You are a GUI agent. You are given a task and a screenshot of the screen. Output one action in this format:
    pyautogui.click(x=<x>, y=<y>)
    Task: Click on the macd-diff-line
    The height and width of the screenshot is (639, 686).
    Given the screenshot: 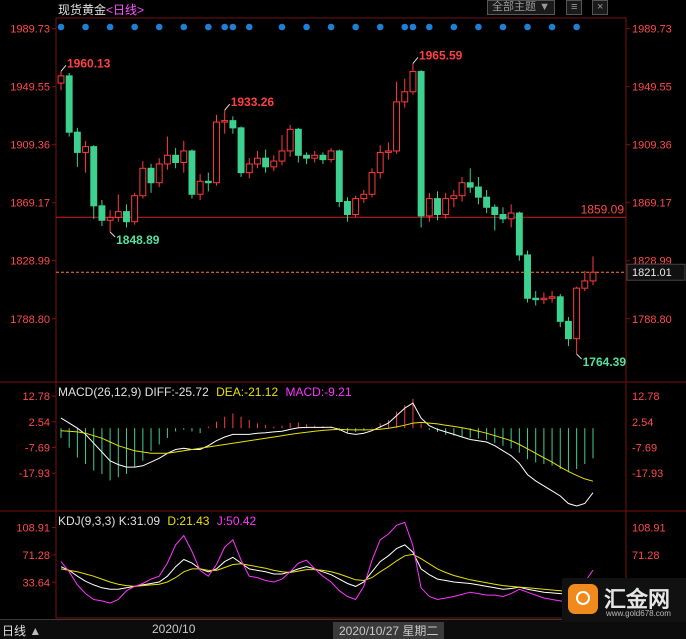 What is the action you would take?
    pyautogui.click(x=327, y=454)
    